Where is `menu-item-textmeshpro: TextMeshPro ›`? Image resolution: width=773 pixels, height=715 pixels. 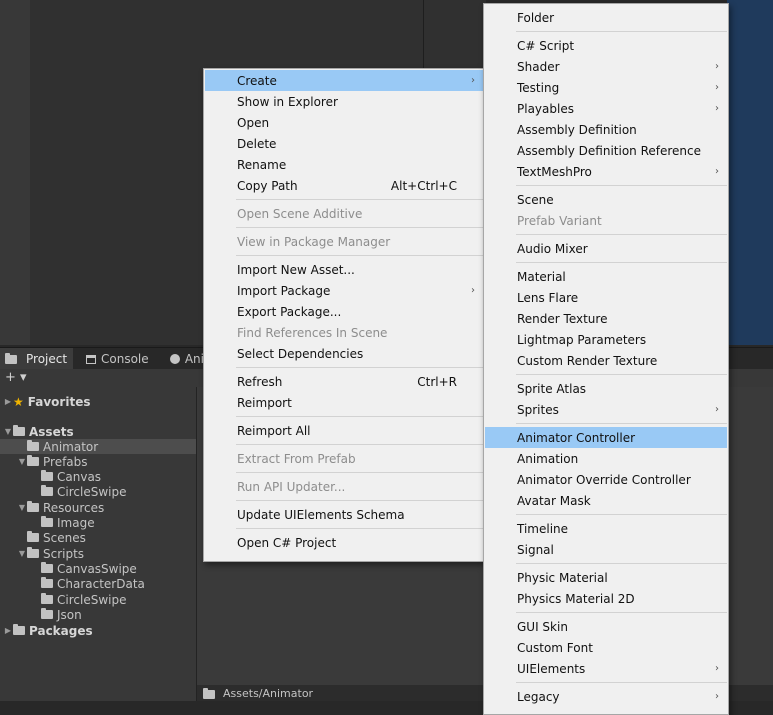 menu-item-textmeshpro: TextMeshPro › is located at coordinates (606, 171).